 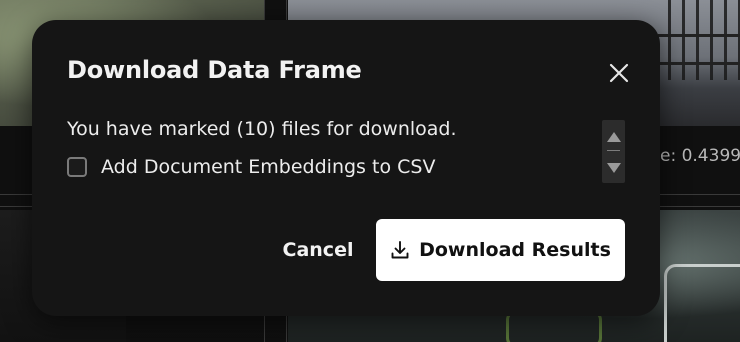 What do you see at coordinates (77, 167) in the screenshot?
I see `embeddings-checkbox` at bounding box center [77, 167].